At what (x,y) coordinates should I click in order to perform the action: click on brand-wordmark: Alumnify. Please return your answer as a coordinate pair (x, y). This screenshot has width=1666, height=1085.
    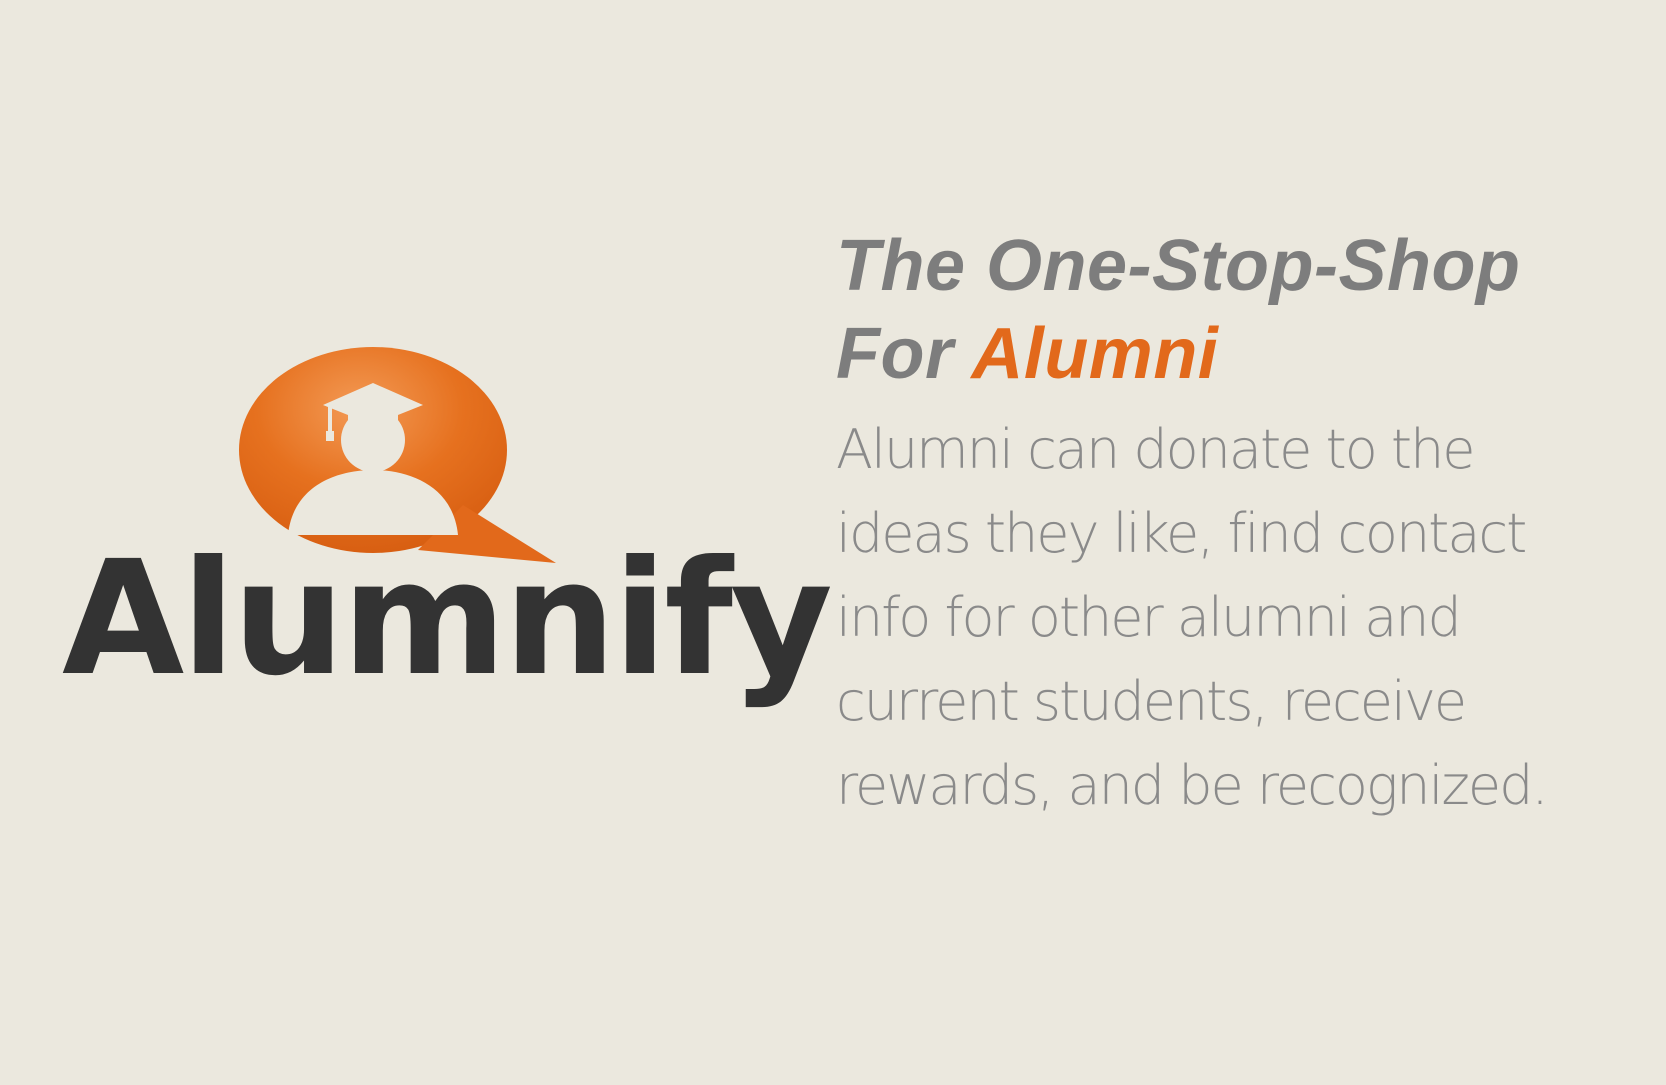
    Looking at the image, I should click on (447, 619).